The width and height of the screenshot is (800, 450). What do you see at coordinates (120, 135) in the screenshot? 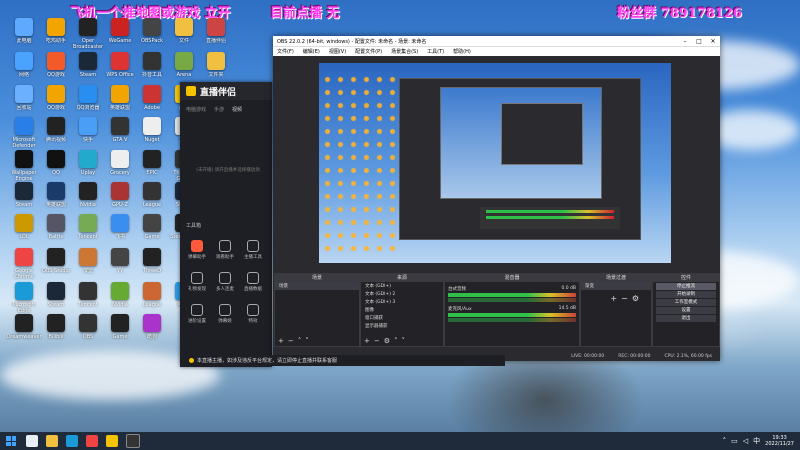
I see `desktop-icon: GTA V` at bounding box center [120, 135].